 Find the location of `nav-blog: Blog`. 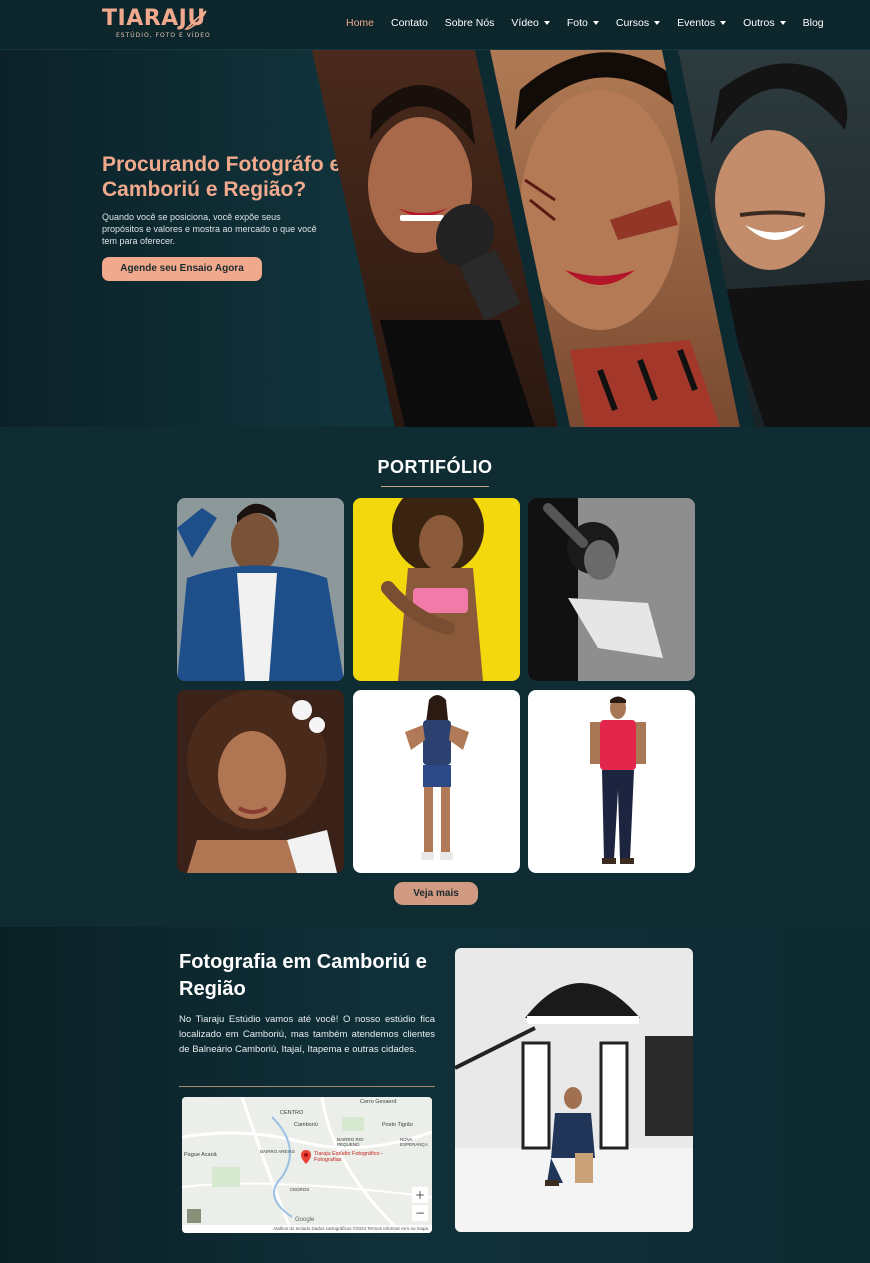

nav-blog: Blog is located at coordinates (813, 23).